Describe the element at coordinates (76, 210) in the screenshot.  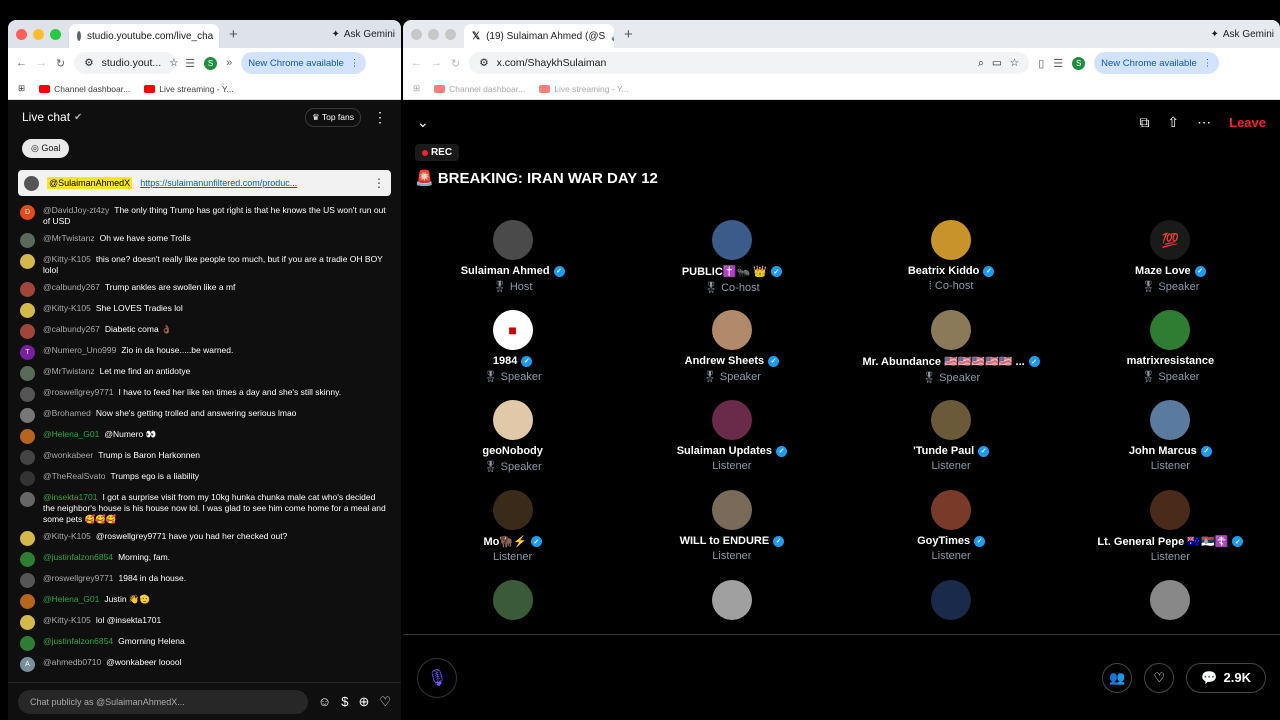
I see `message-author: @DavidJoy-zt4zy` at that location.